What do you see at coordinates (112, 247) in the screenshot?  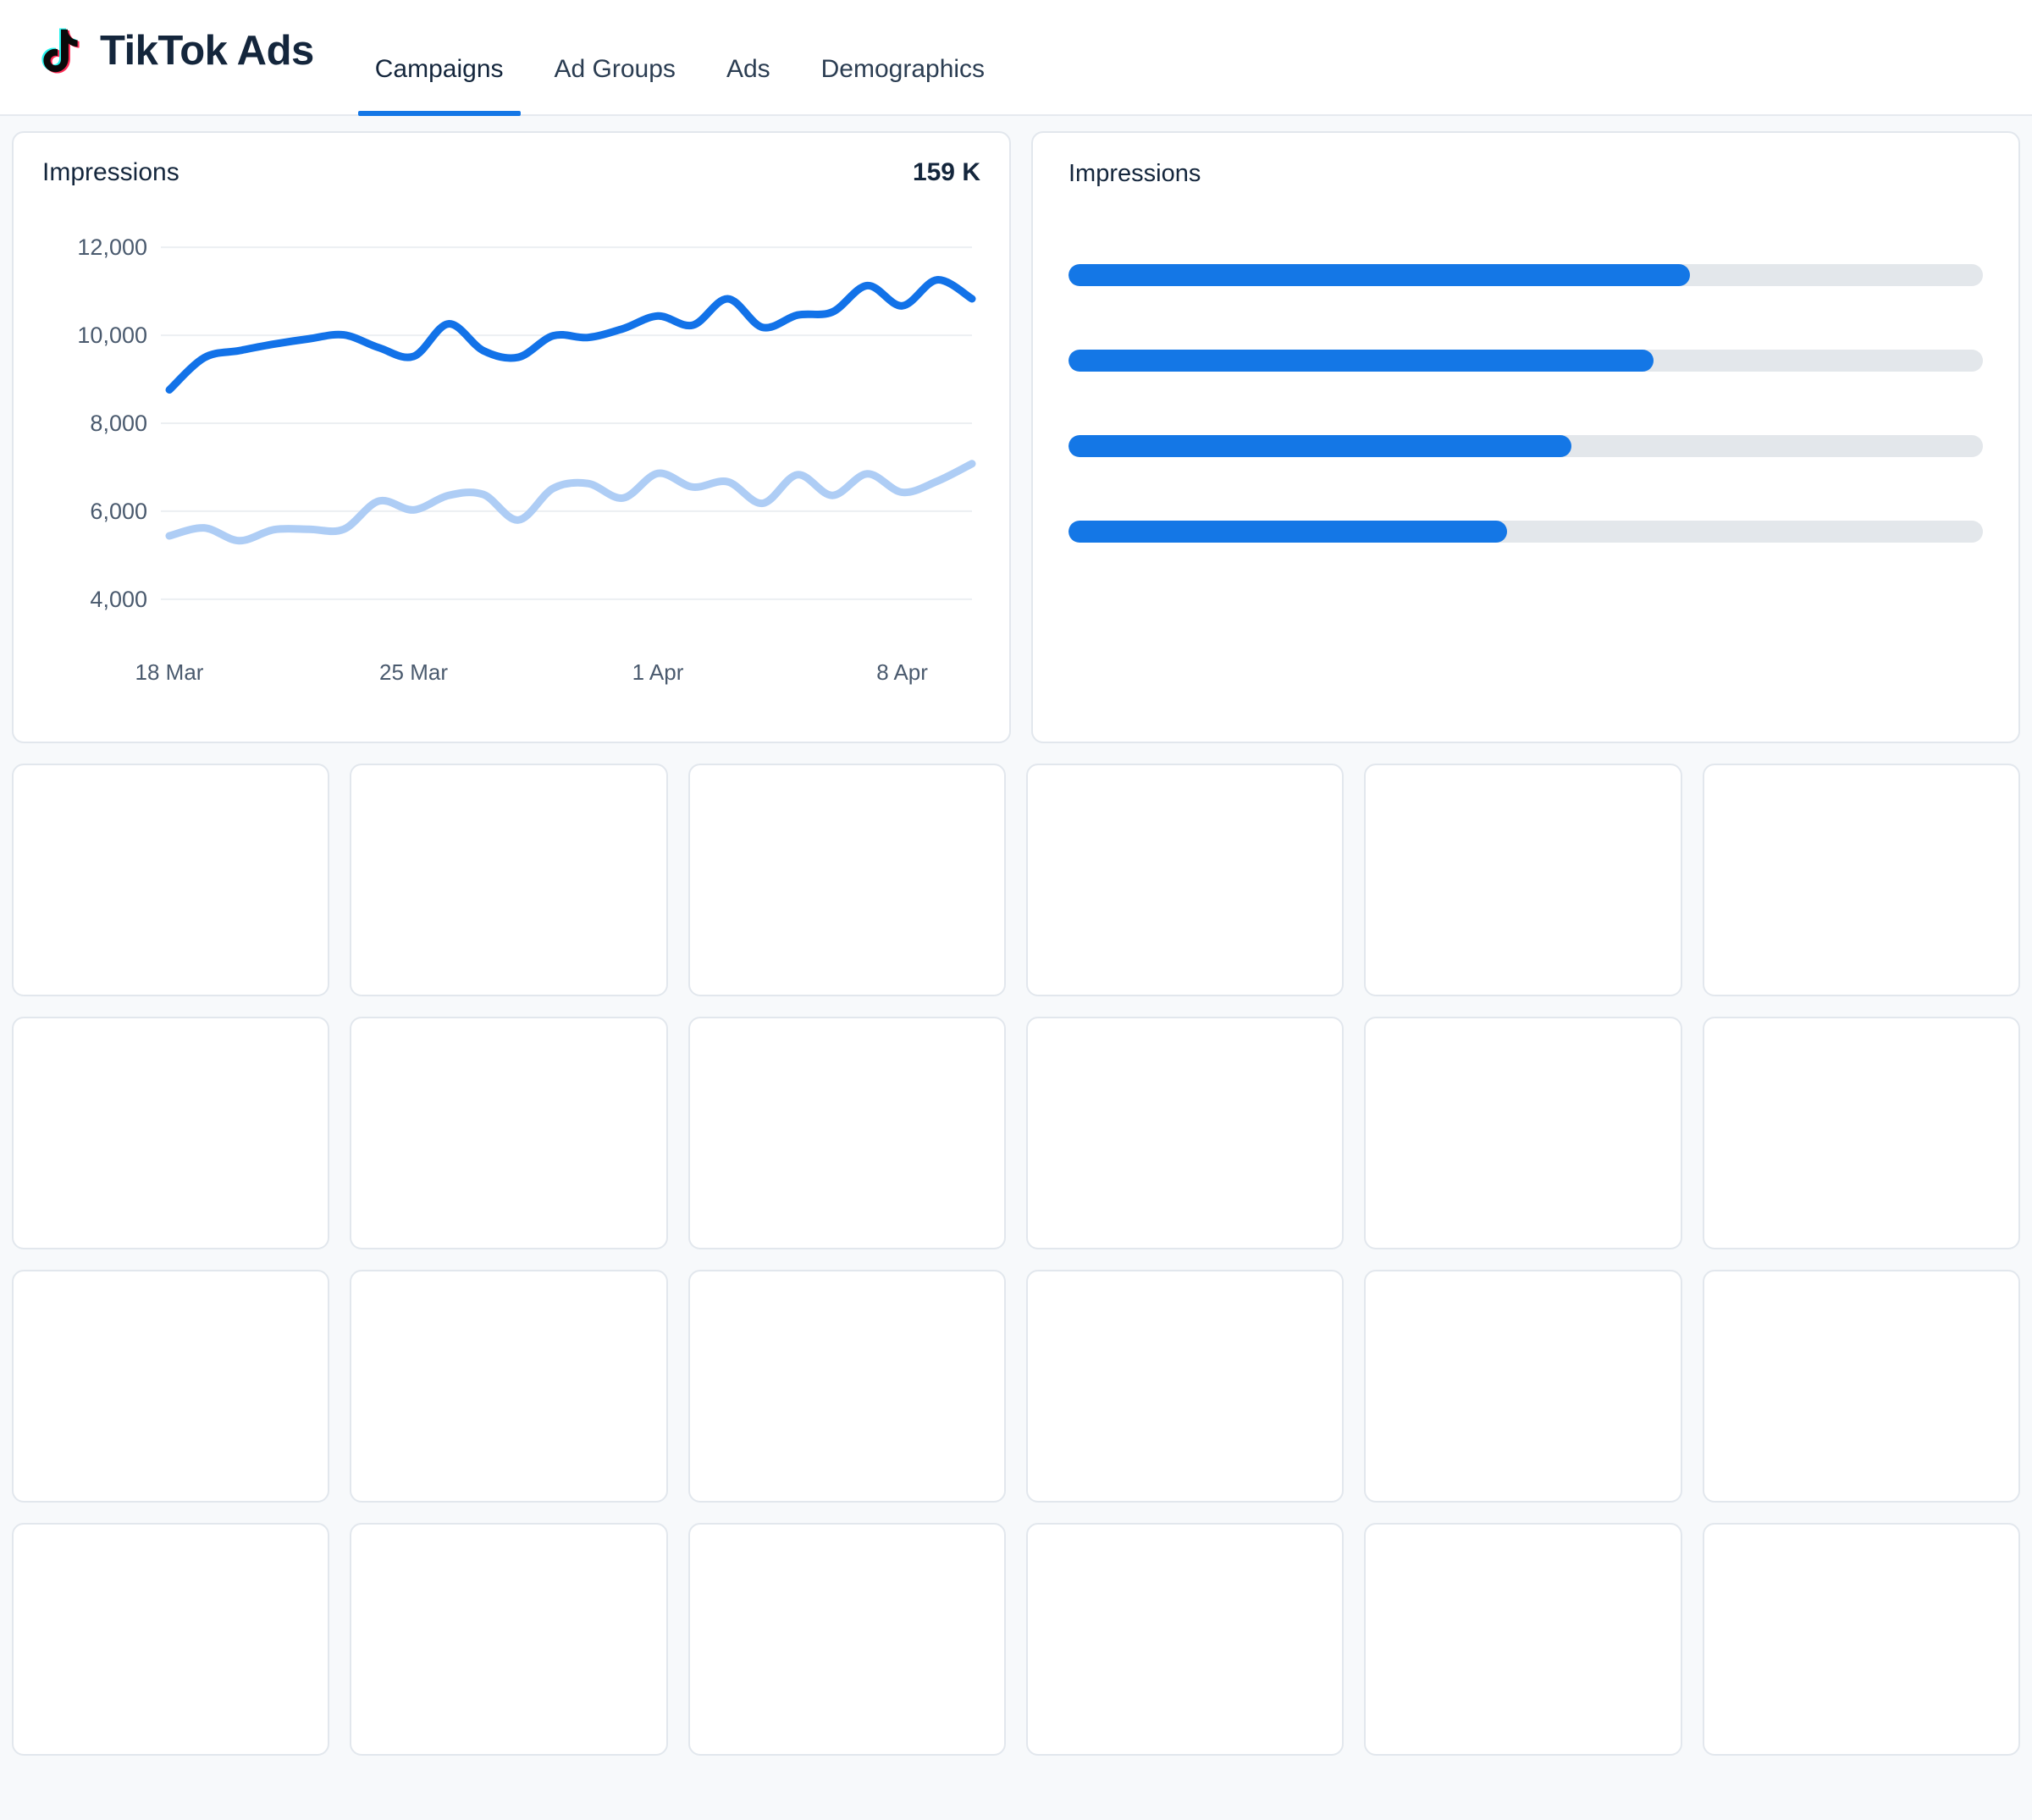 I see `chart-y-tick-label: 12,000` at bounding box center [112, 247].